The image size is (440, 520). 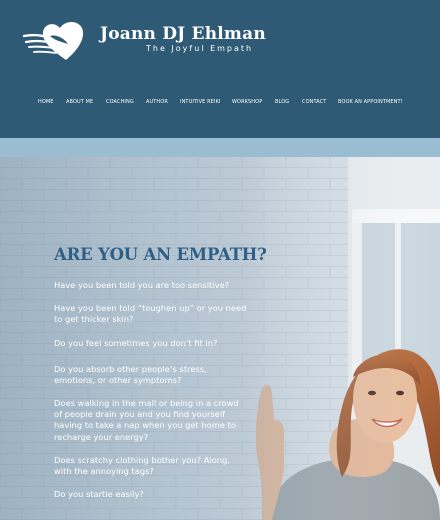 What do you see at coordinates (247, 102) in the screenshot?
I see `nav-item-workshop: WORKSHOP` at bounding box center [247, 102].